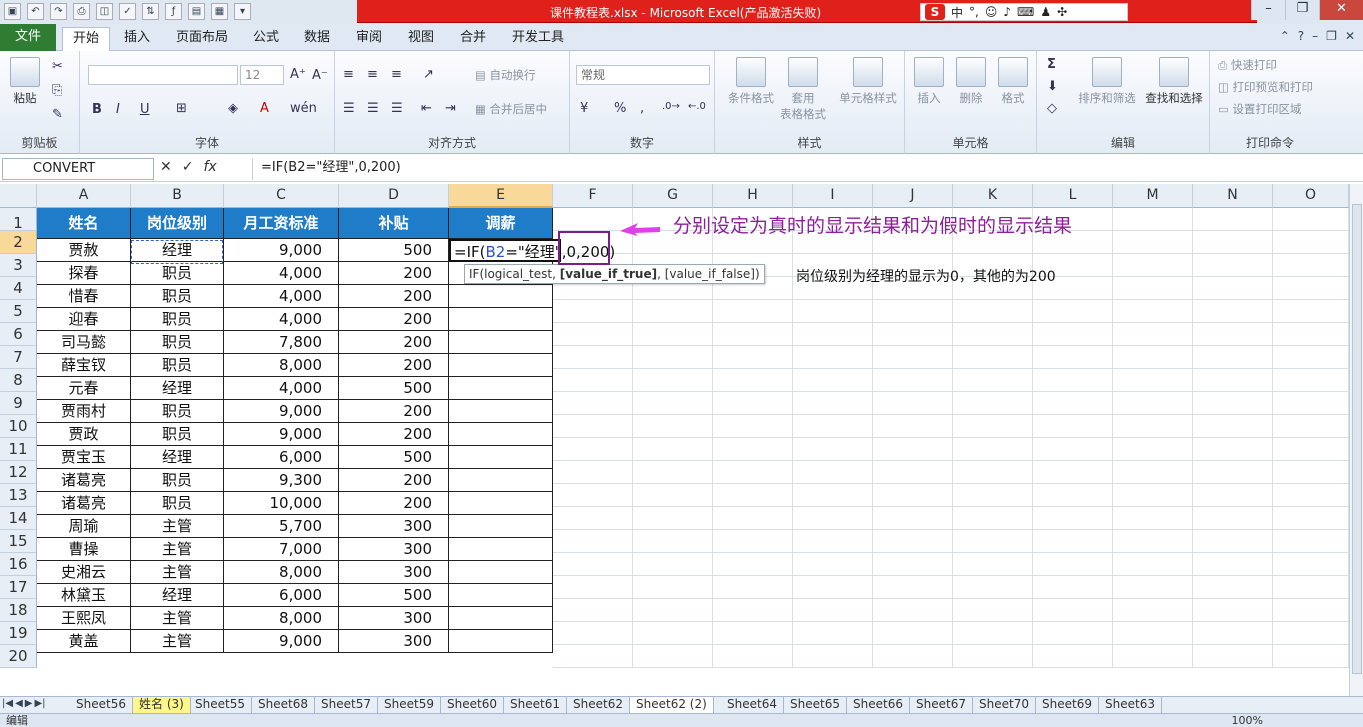  Describe the element at coordinates (127, 11) in the screenshot. I see `spell-icon: ✓` at that location.